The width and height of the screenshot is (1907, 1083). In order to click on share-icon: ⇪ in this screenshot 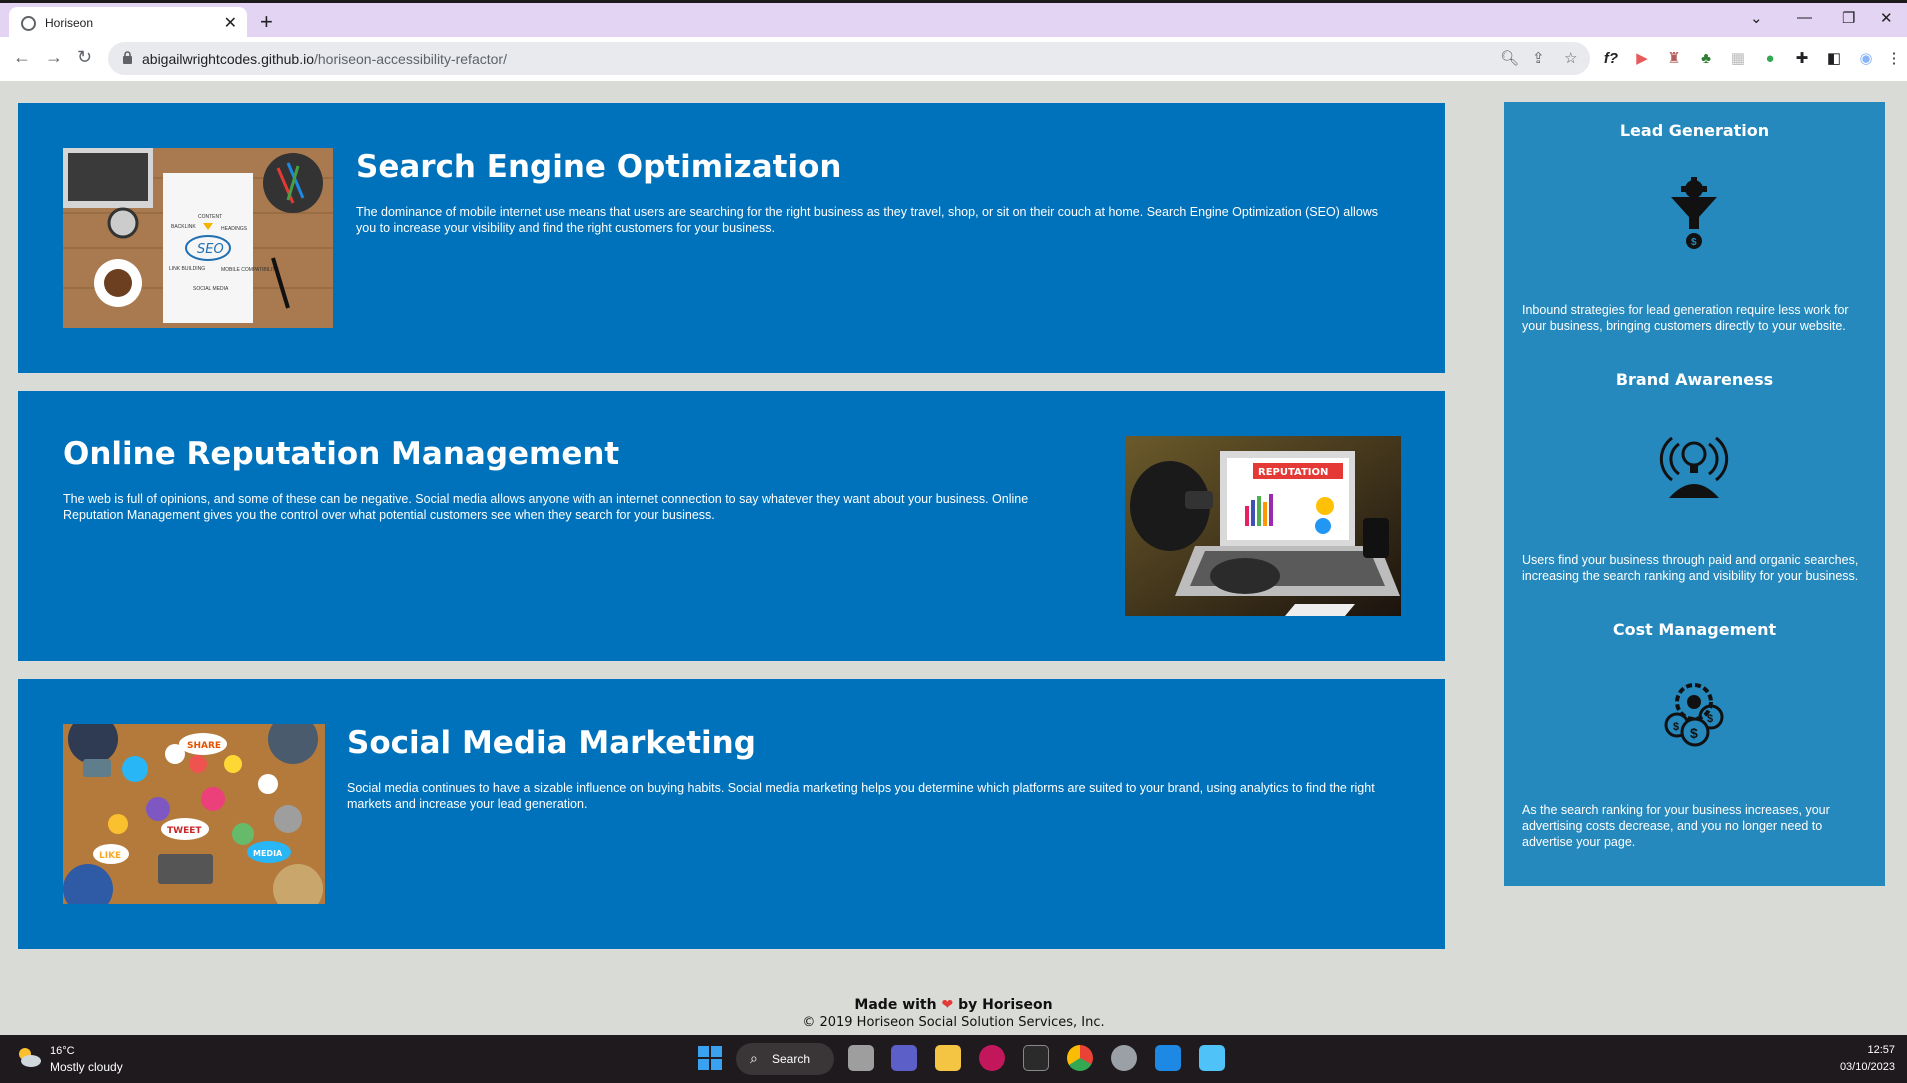, I will do `click(1538, 58)`.